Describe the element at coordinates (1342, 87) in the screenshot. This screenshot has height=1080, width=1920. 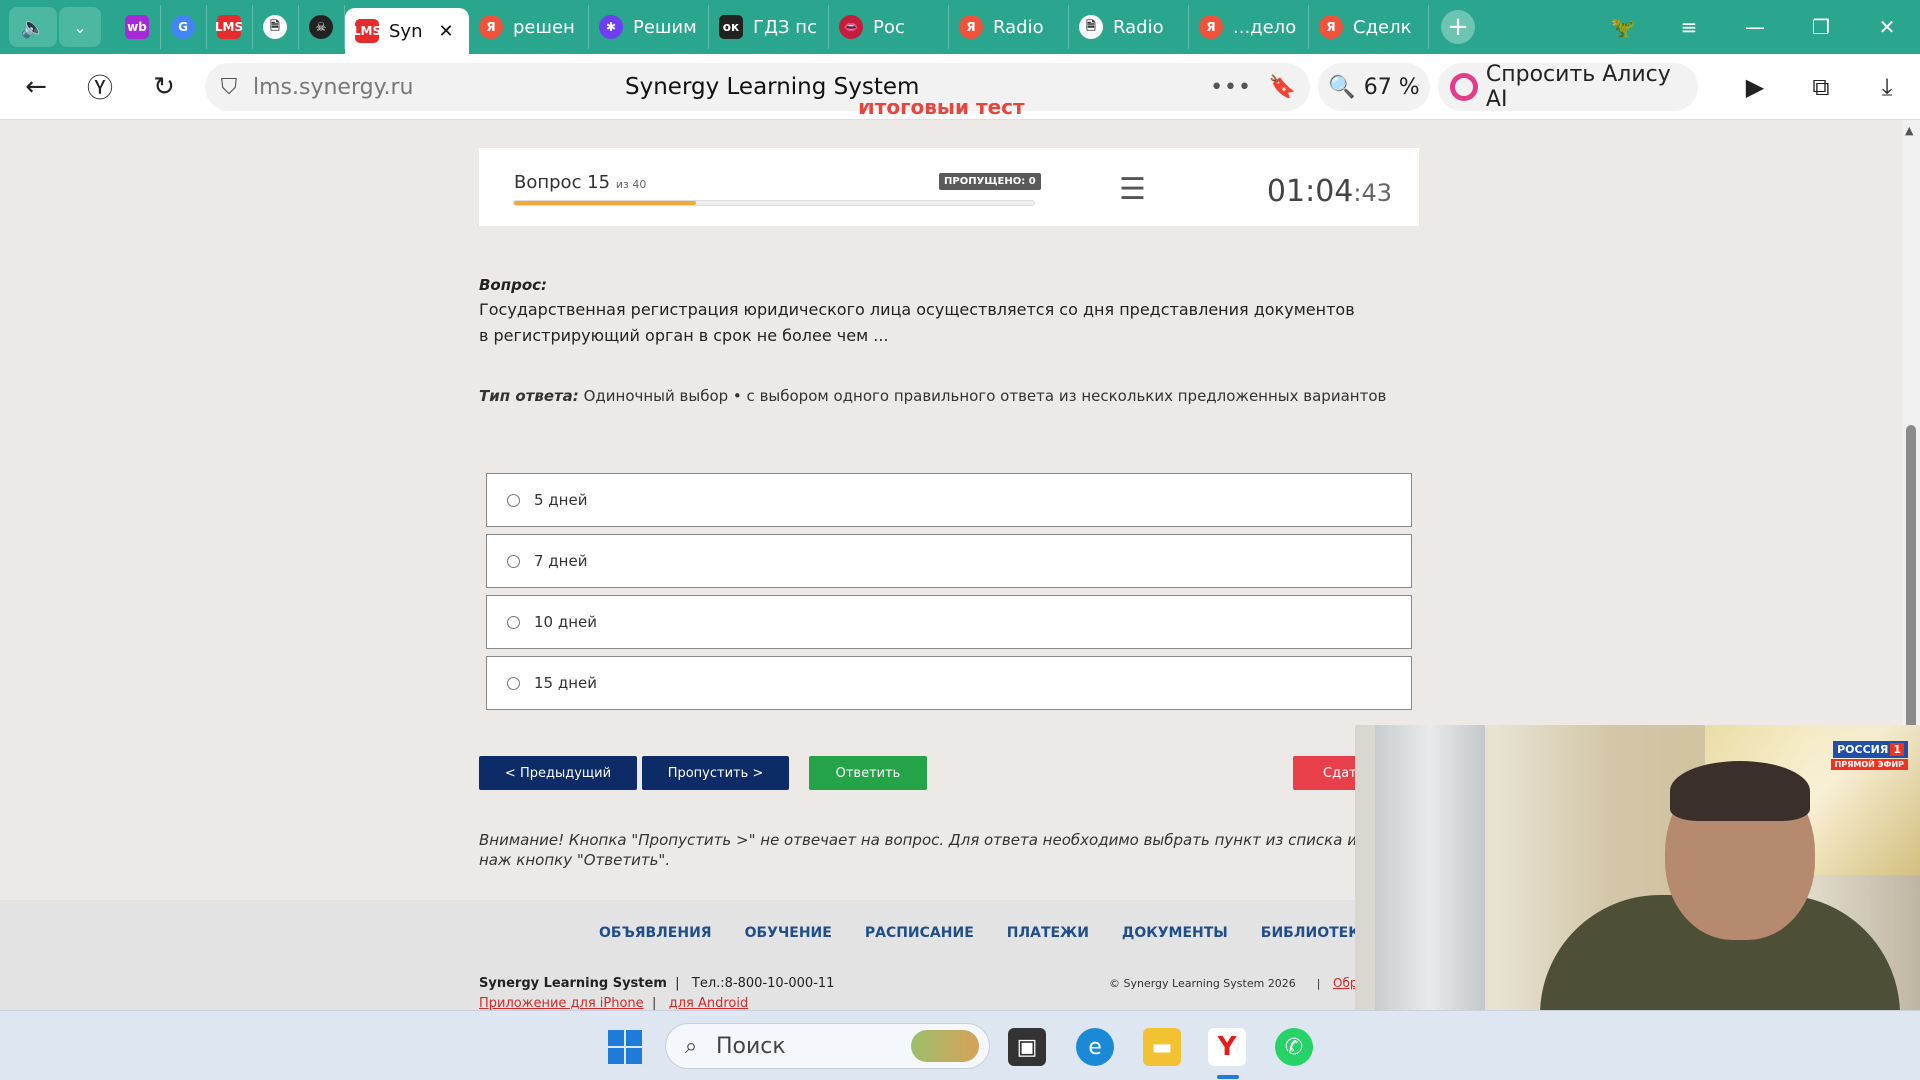
I see `zoom-icon: 🔍` at that location.